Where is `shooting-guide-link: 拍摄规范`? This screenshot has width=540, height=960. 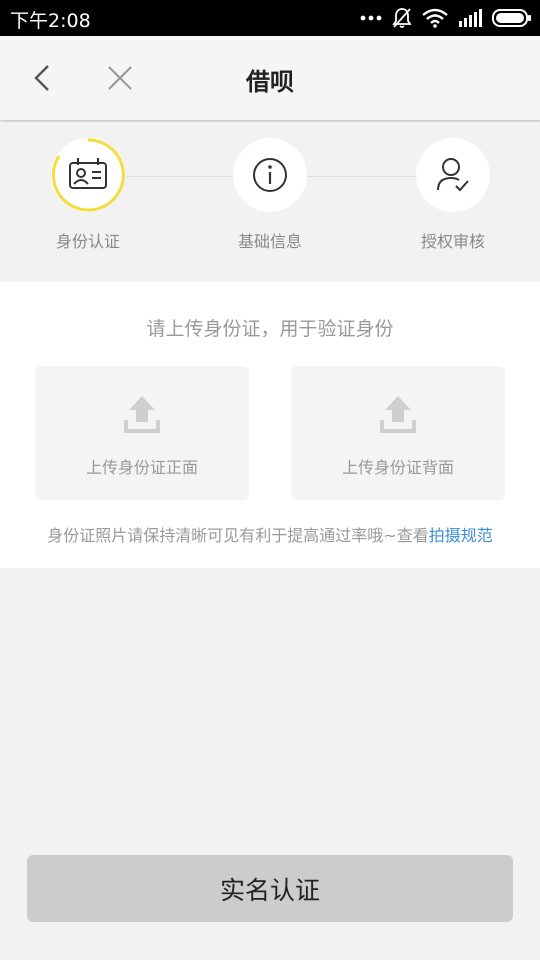 shooting-guide-link: 拍摄规范 is located at coordinates (461, 535).